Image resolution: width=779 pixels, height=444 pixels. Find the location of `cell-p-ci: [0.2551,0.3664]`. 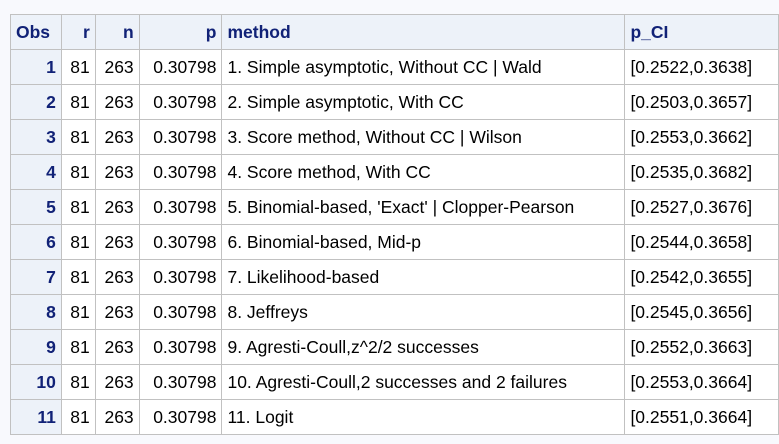

cell-p-ci: [0.2551,0.3664] is located at coordinates (701, 417).